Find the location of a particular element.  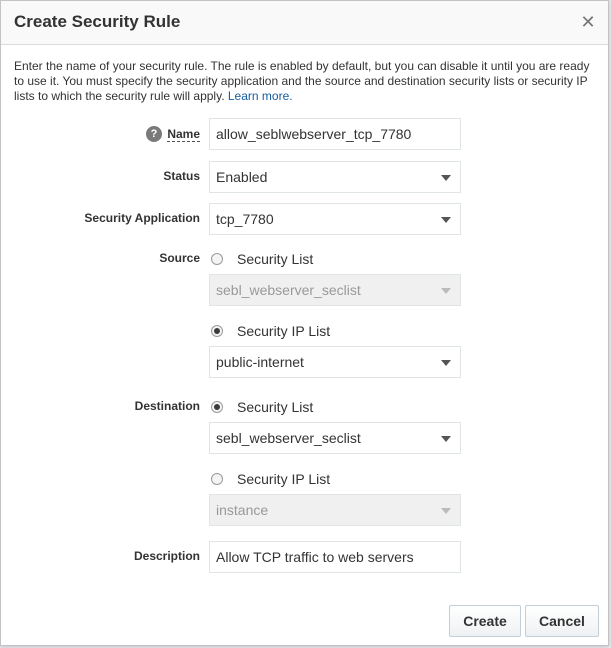

source-security-ip-list-value: public-internet is located at coordinates (260, 362).